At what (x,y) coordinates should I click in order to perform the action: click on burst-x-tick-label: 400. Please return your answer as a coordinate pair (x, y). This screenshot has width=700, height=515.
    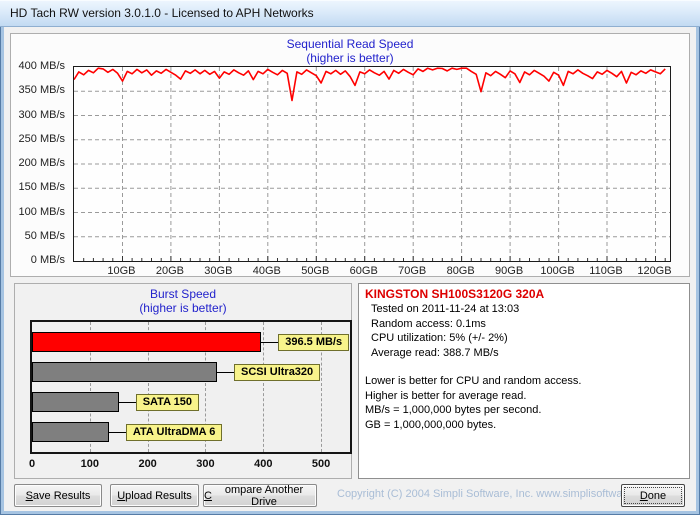
    Looking at the image, I should click on (263, 464).